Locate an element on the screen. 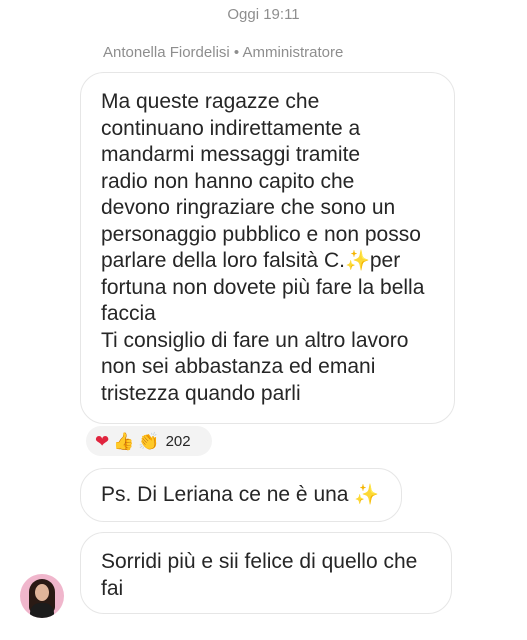 The width and height of the screenshot is (527, 640). message-line: Ti consiglio di fare un altro lavoro is located at coordinates (255, 340).